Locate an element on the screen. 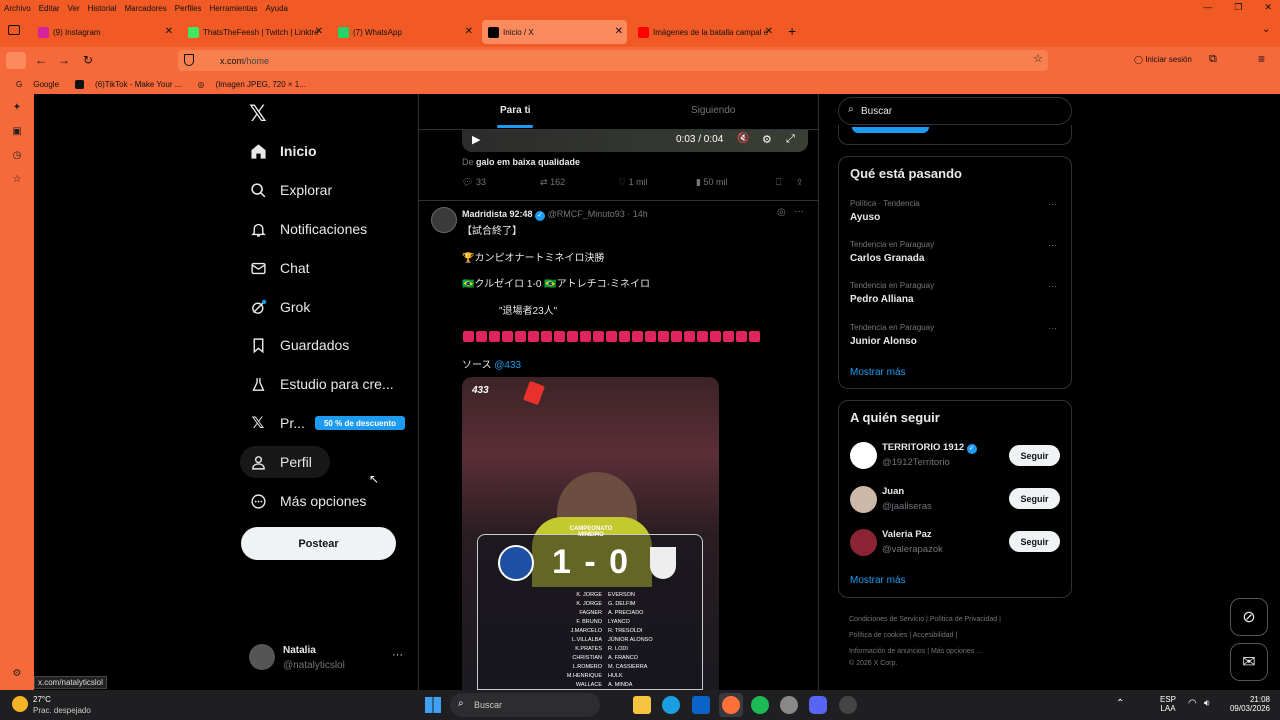  trend-item: Política · Tendencia Ayuso ··· is located at coordinates (955, 211).